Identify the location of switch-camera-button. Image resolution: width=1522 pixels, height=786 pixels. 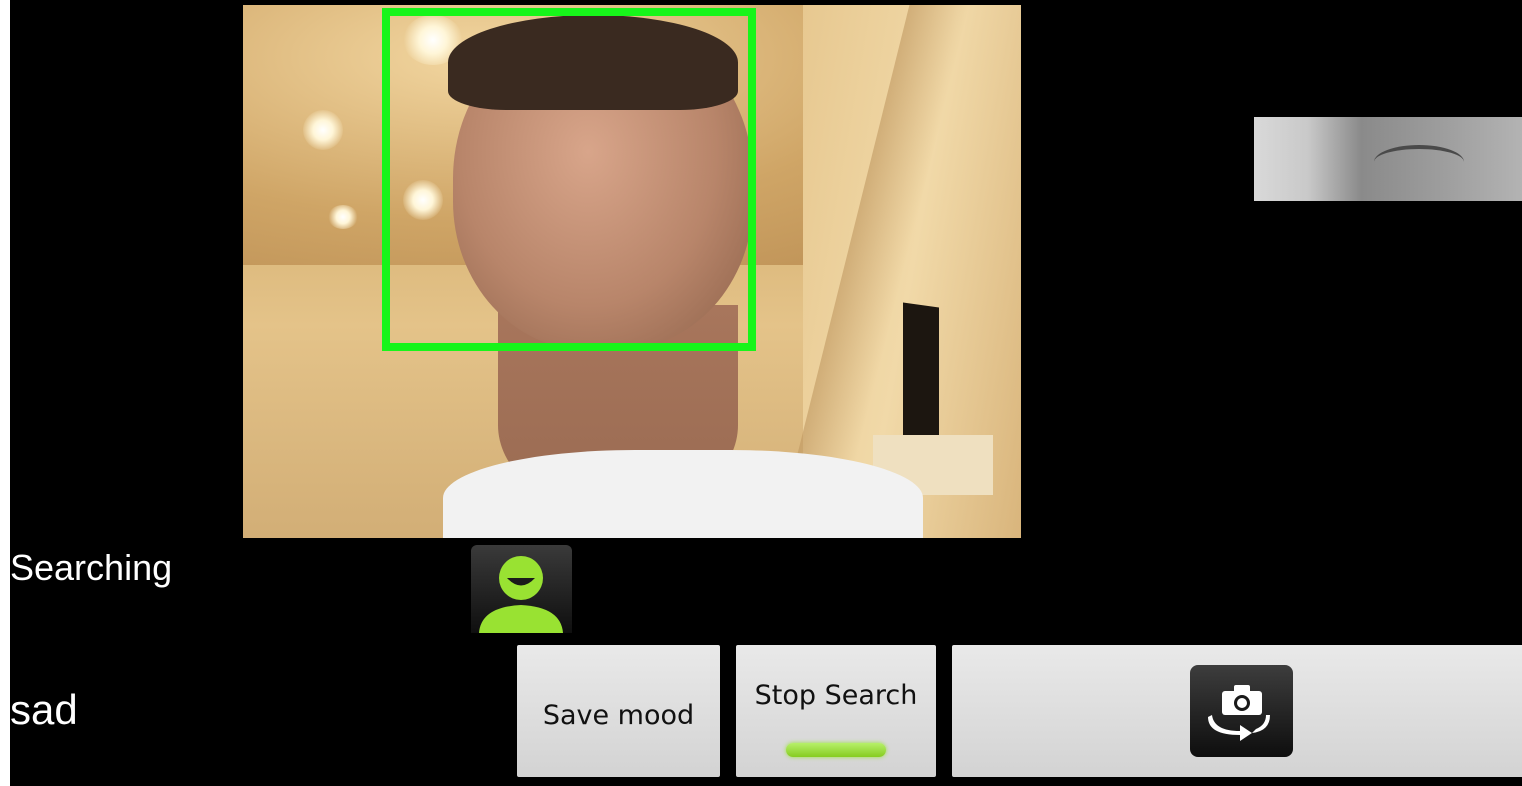
(1237, 711).